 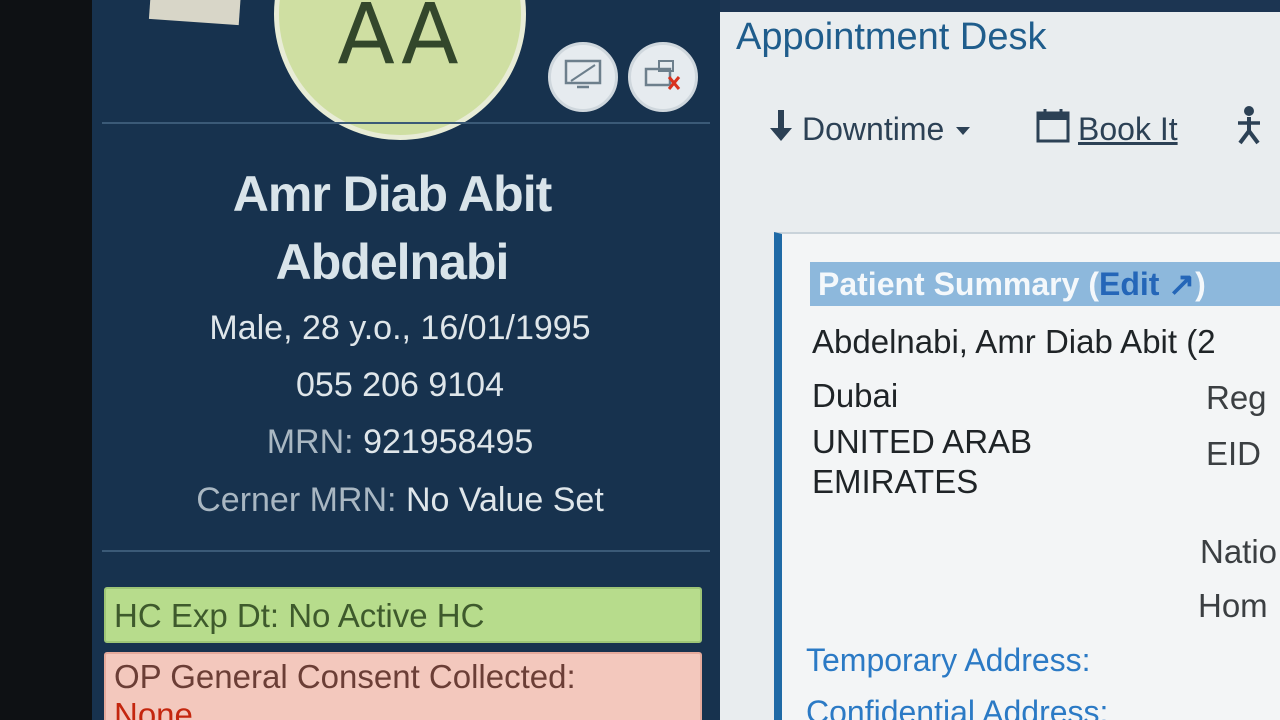 What do you see at coordinates (1236, 397) in the screenshot?
I see `summary-reg-label: Reg` at bounding box center [1236, 397].